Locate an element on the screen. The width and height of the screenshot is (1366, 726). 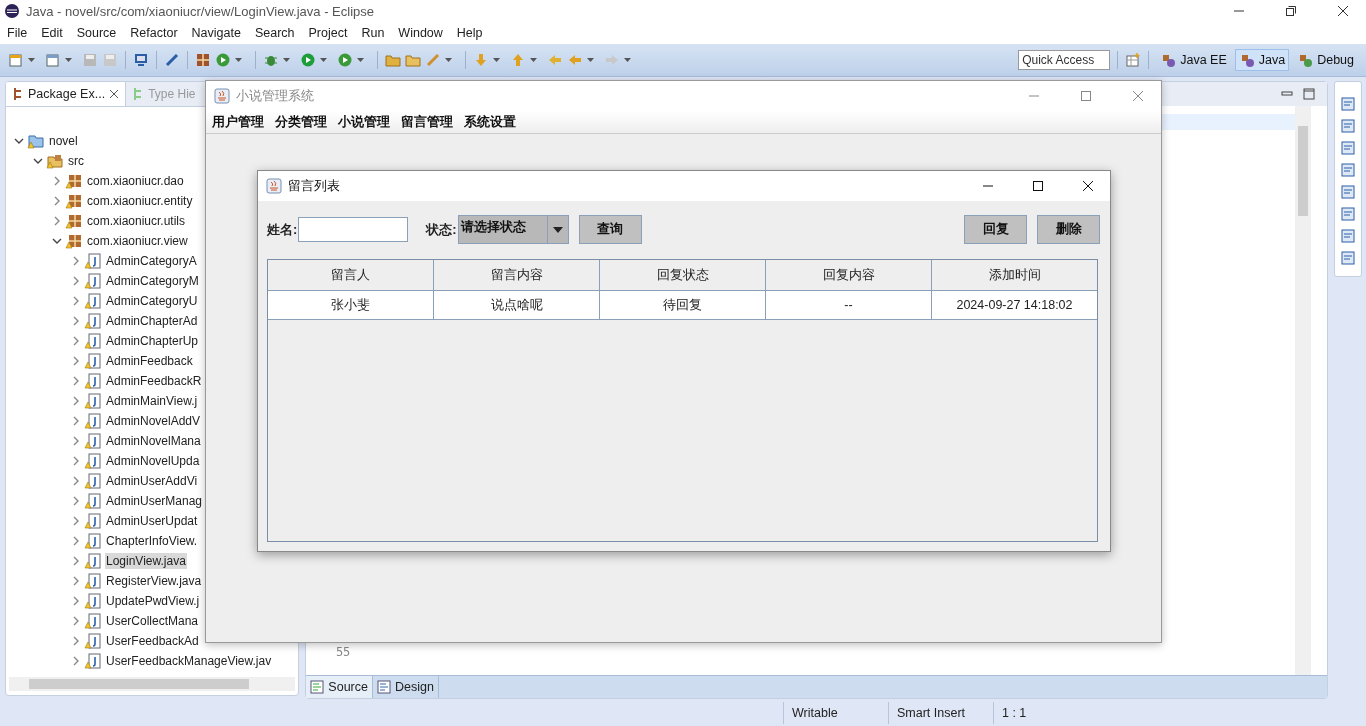
quick-access-field: Quick Access is located at coordinates (1064, 60).